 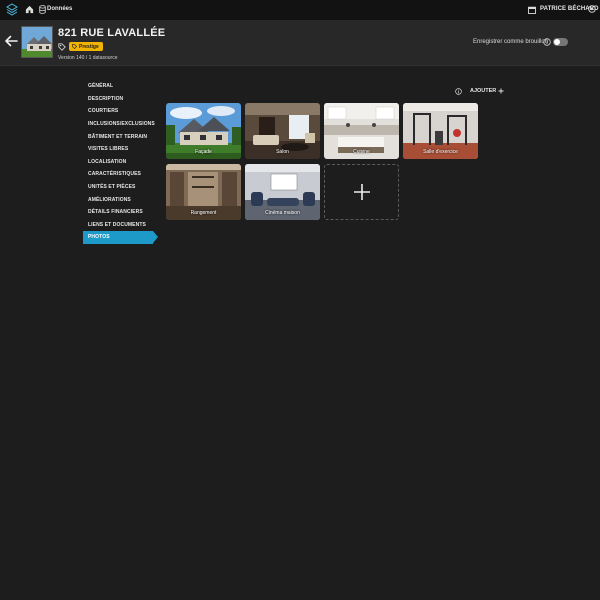 I want to click on breadcrumb: Données, so click(x=59, y=9).